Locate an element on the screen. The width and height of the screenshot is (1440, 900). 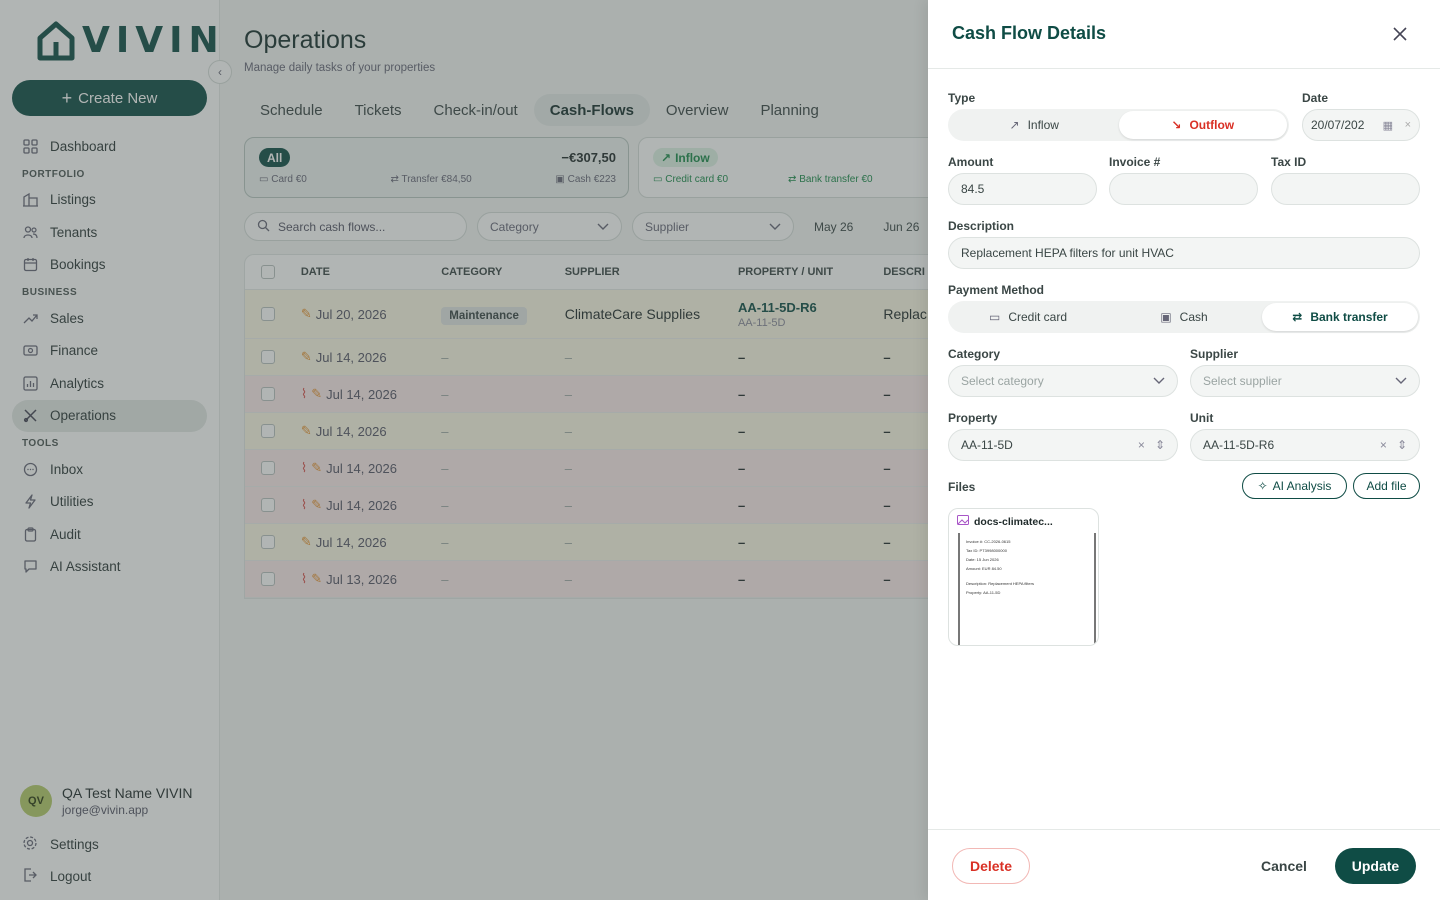
unit-controls: × ⇕ is located at coordinates (1393, 445).